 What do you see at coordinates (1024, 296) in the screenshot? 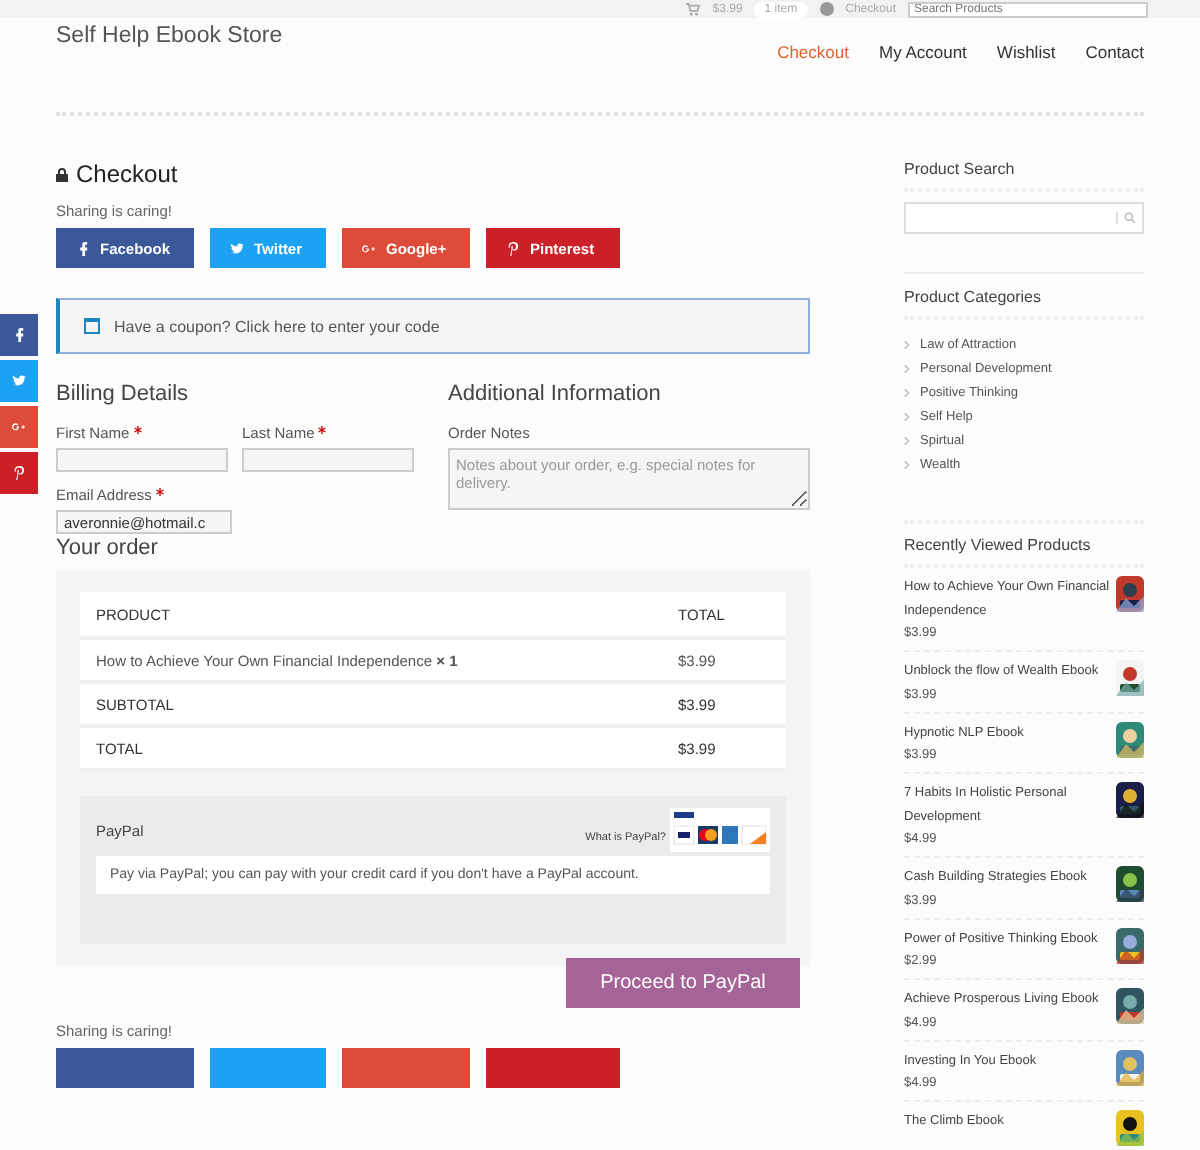
I see `widget-title: Product Categories` at bounding box center [1024, 296].